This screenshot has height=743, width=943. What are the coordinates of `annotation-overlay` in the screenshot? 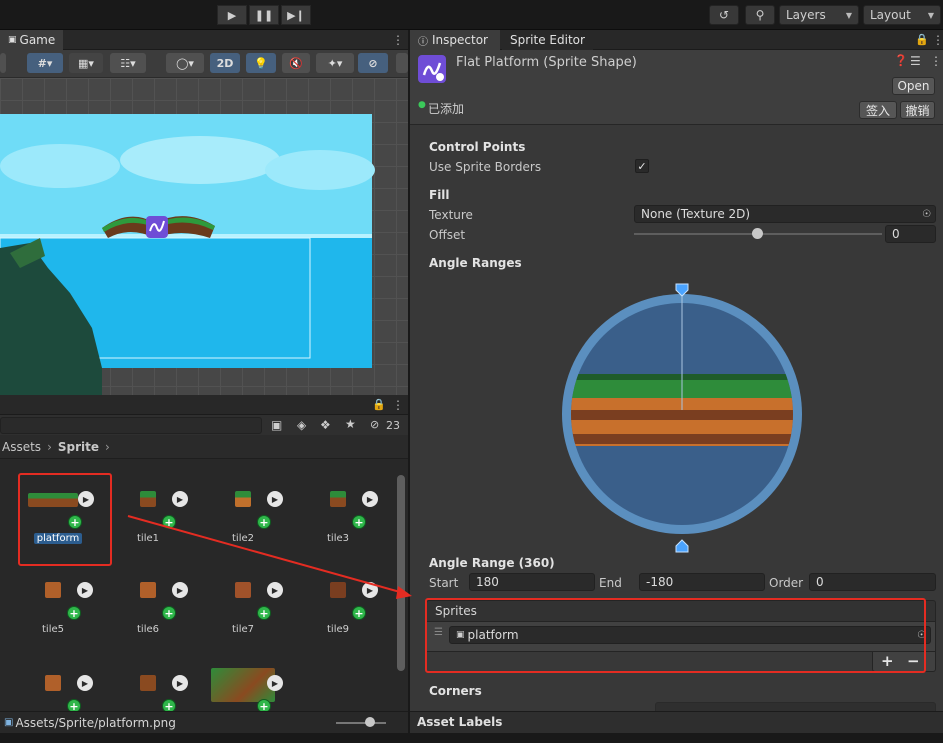 It's located at (269, 557).